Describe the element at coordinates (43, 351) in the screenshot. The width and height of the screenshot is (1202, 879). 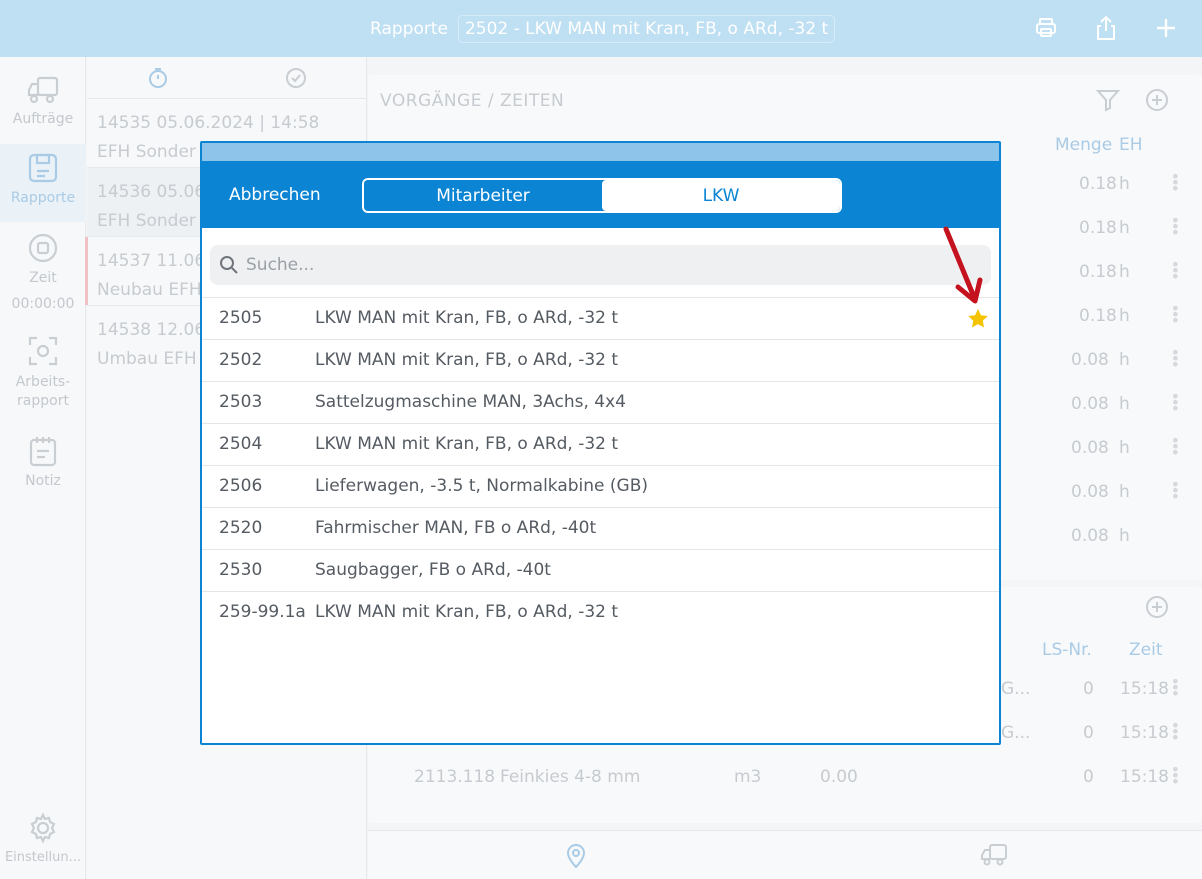
I see `scan-icon` at that location.